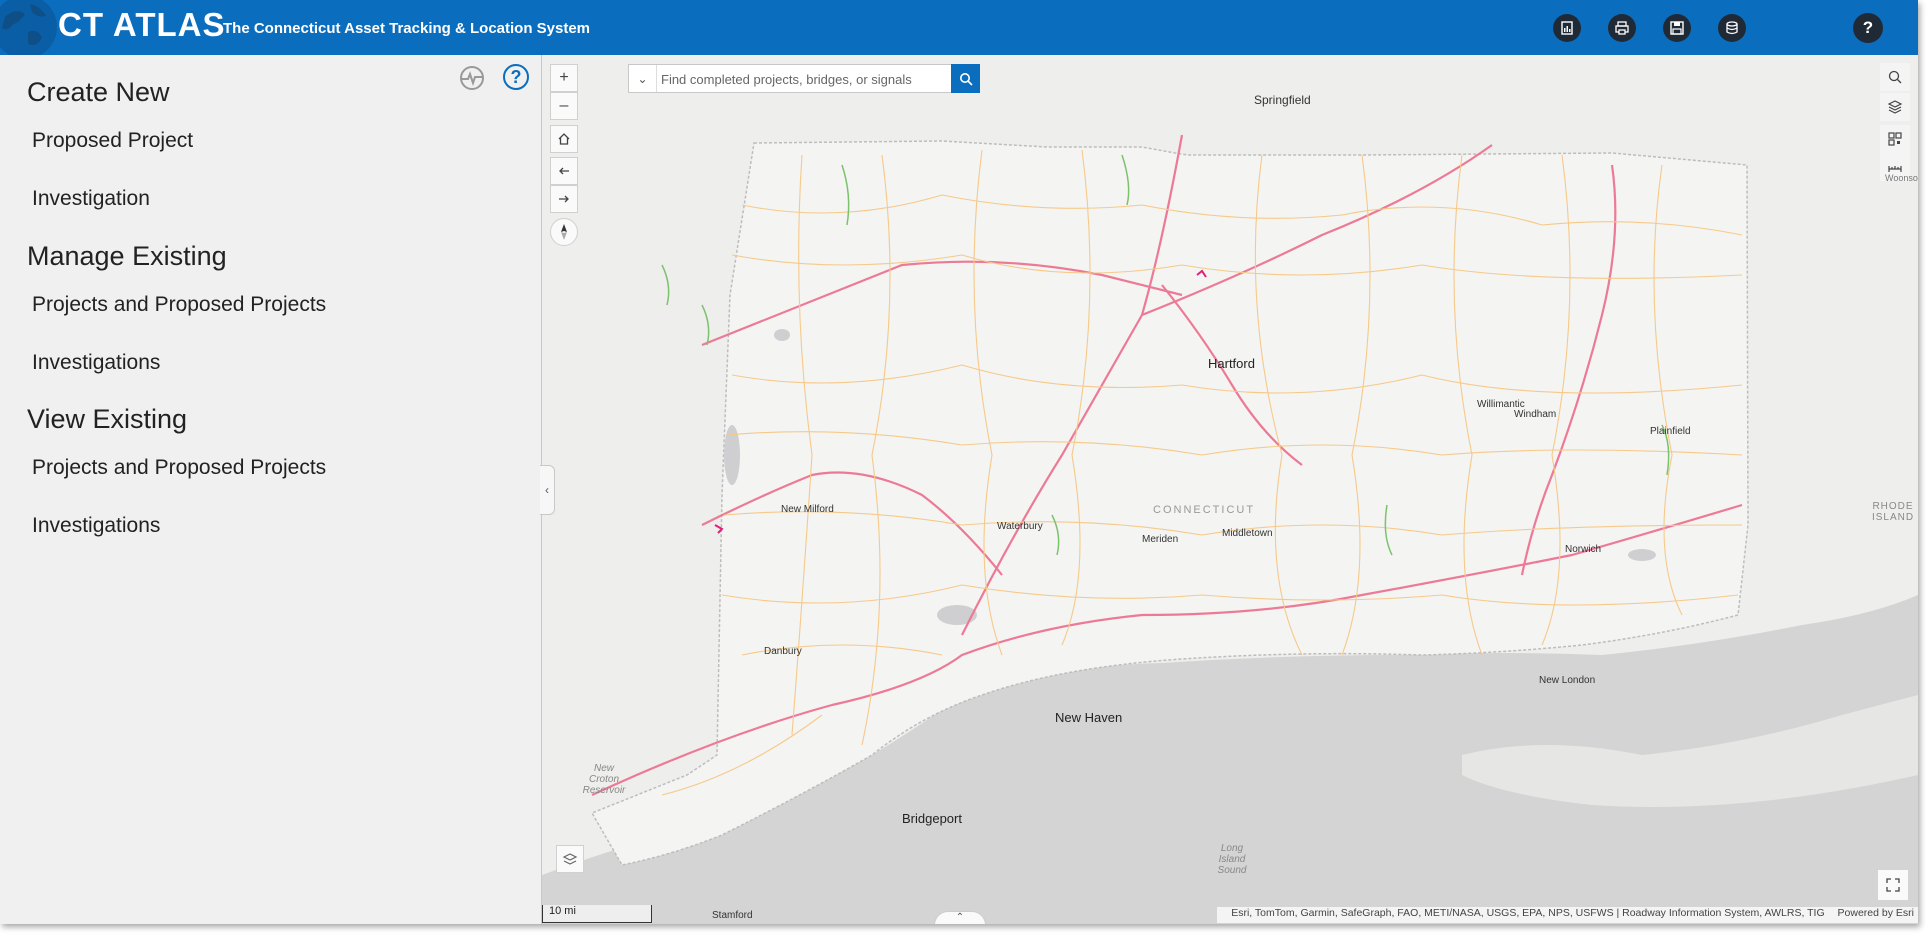  I want to click on header-help-button: ?, so click(1868, 28).